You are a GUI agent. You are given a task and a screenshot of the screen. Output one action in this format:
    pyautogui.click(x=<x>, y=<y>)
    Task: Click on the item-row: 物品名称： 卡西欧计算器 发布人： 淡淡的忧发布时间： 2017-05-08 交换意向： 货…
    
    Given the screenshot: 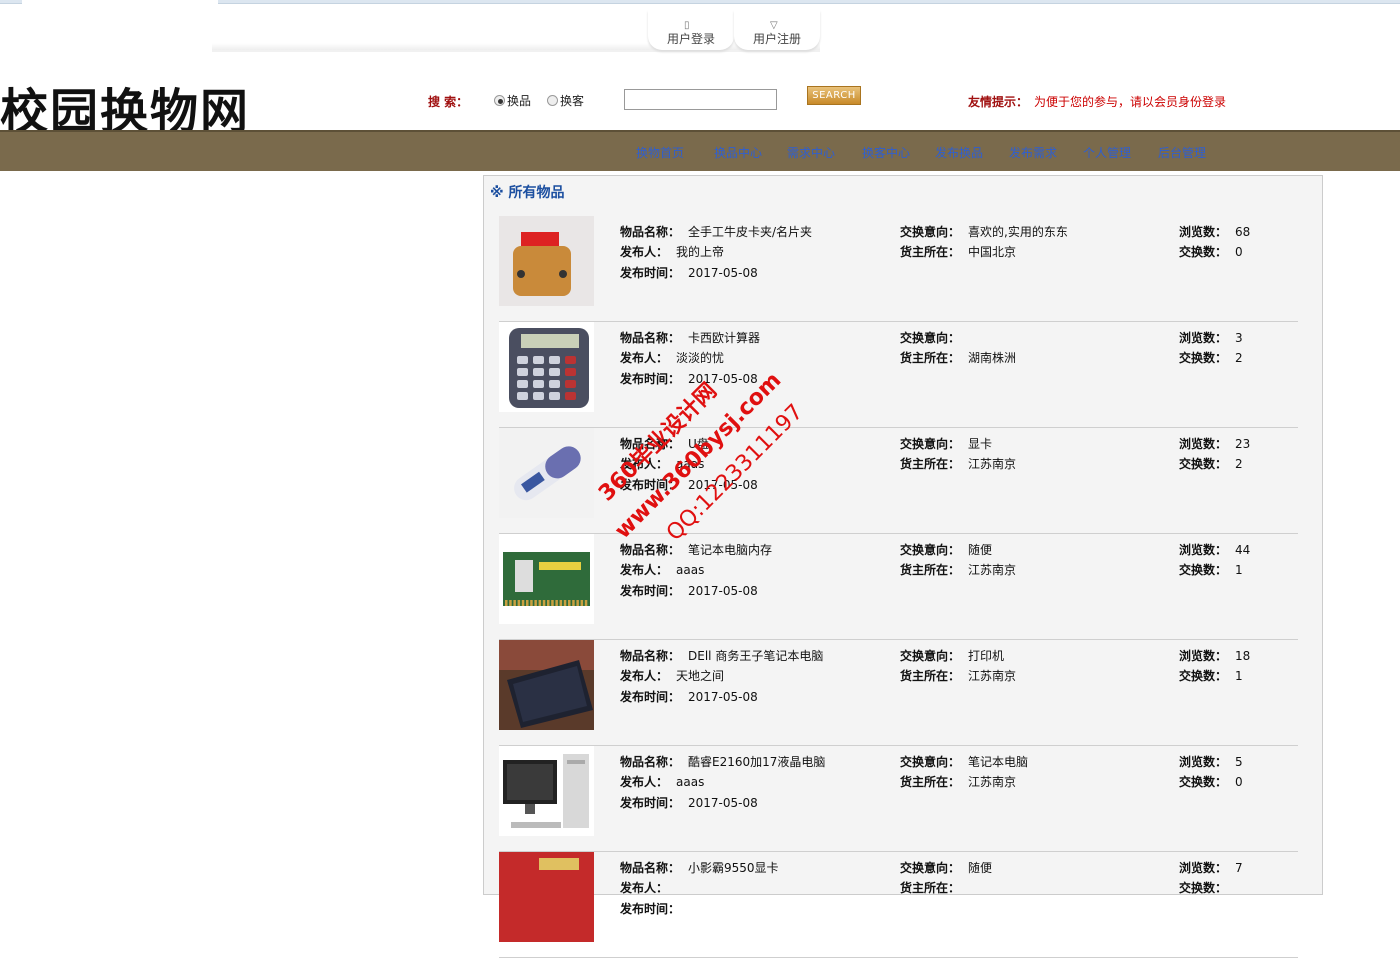 What is the action you would take?
    pyautogui.click(x=898, y=375)
    